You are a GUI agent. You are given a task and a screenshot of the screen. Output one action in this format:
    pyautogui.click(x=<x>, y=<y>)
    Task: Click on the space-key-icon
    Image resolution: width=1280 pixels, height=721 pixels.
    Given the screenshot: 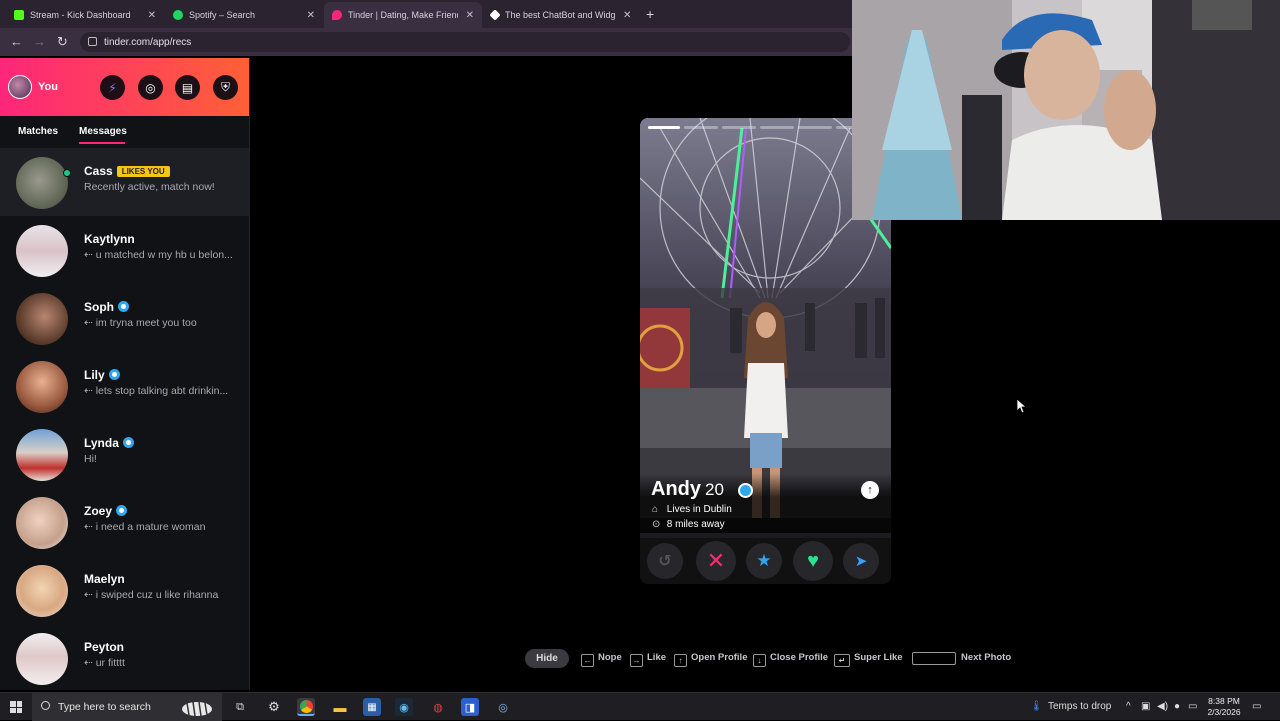 What is the action you would take?
    pyautogui.click(x=934, y=658)
    